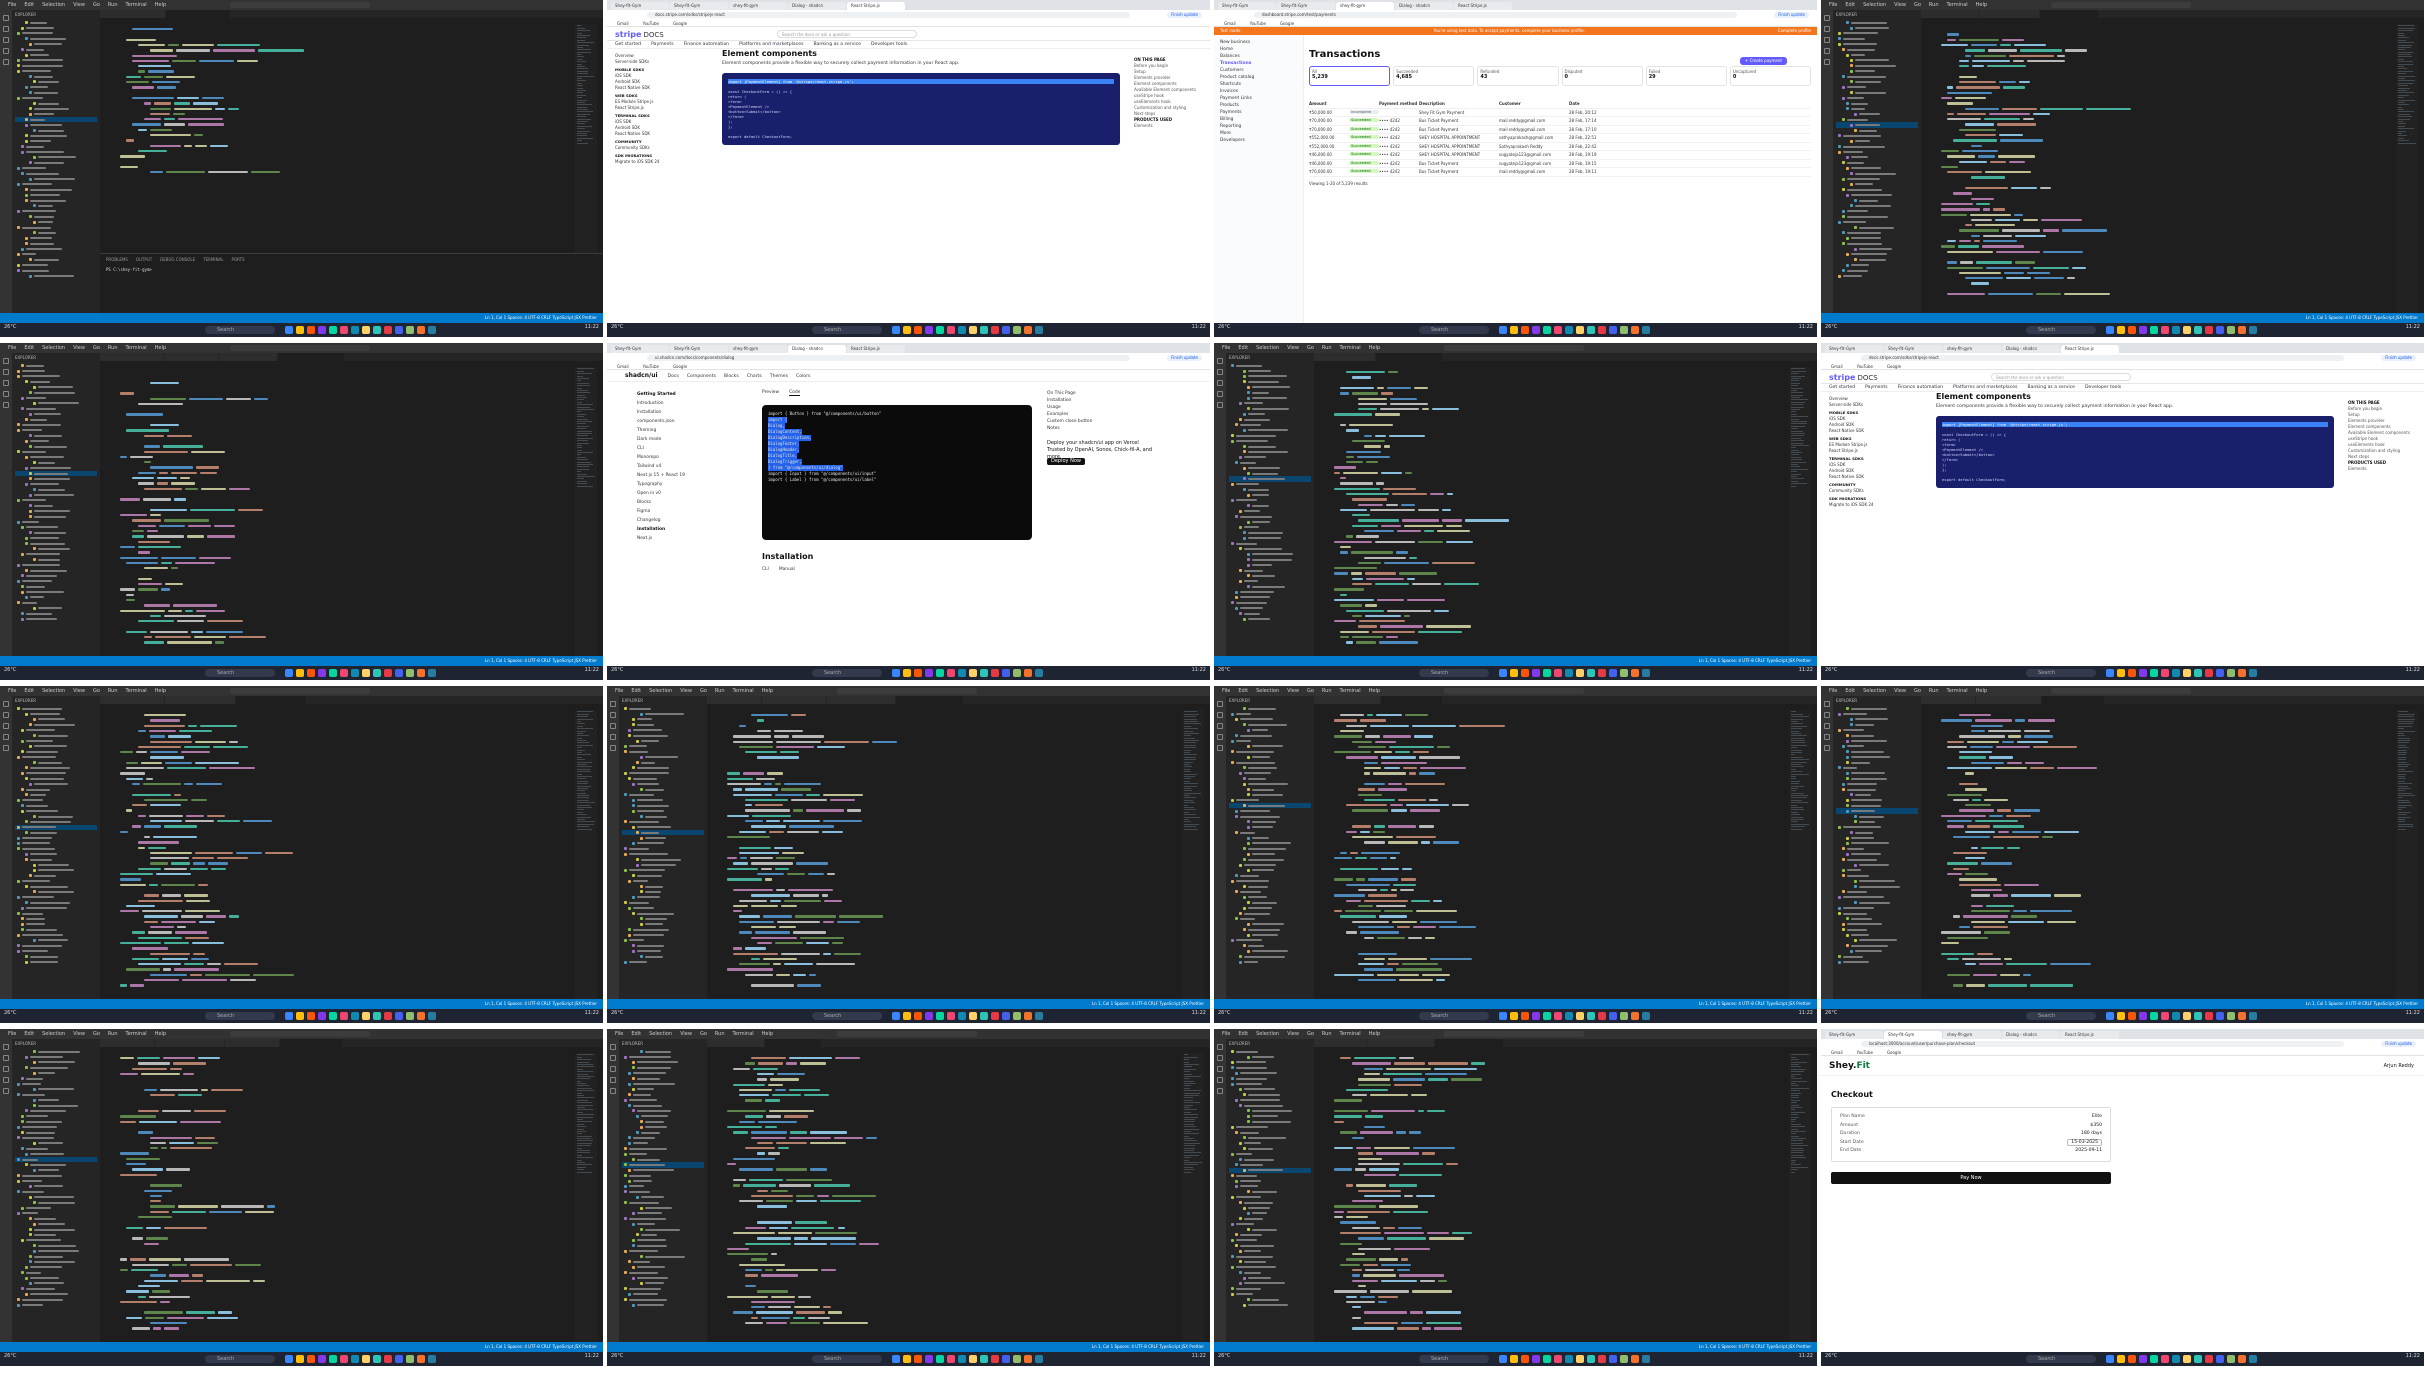 The image size is (2425, 1373). Describe the element at coordinates (1495, 15) in the screenshot. I see `url-input: dashboard.stripe.com/test/payments` at that location.